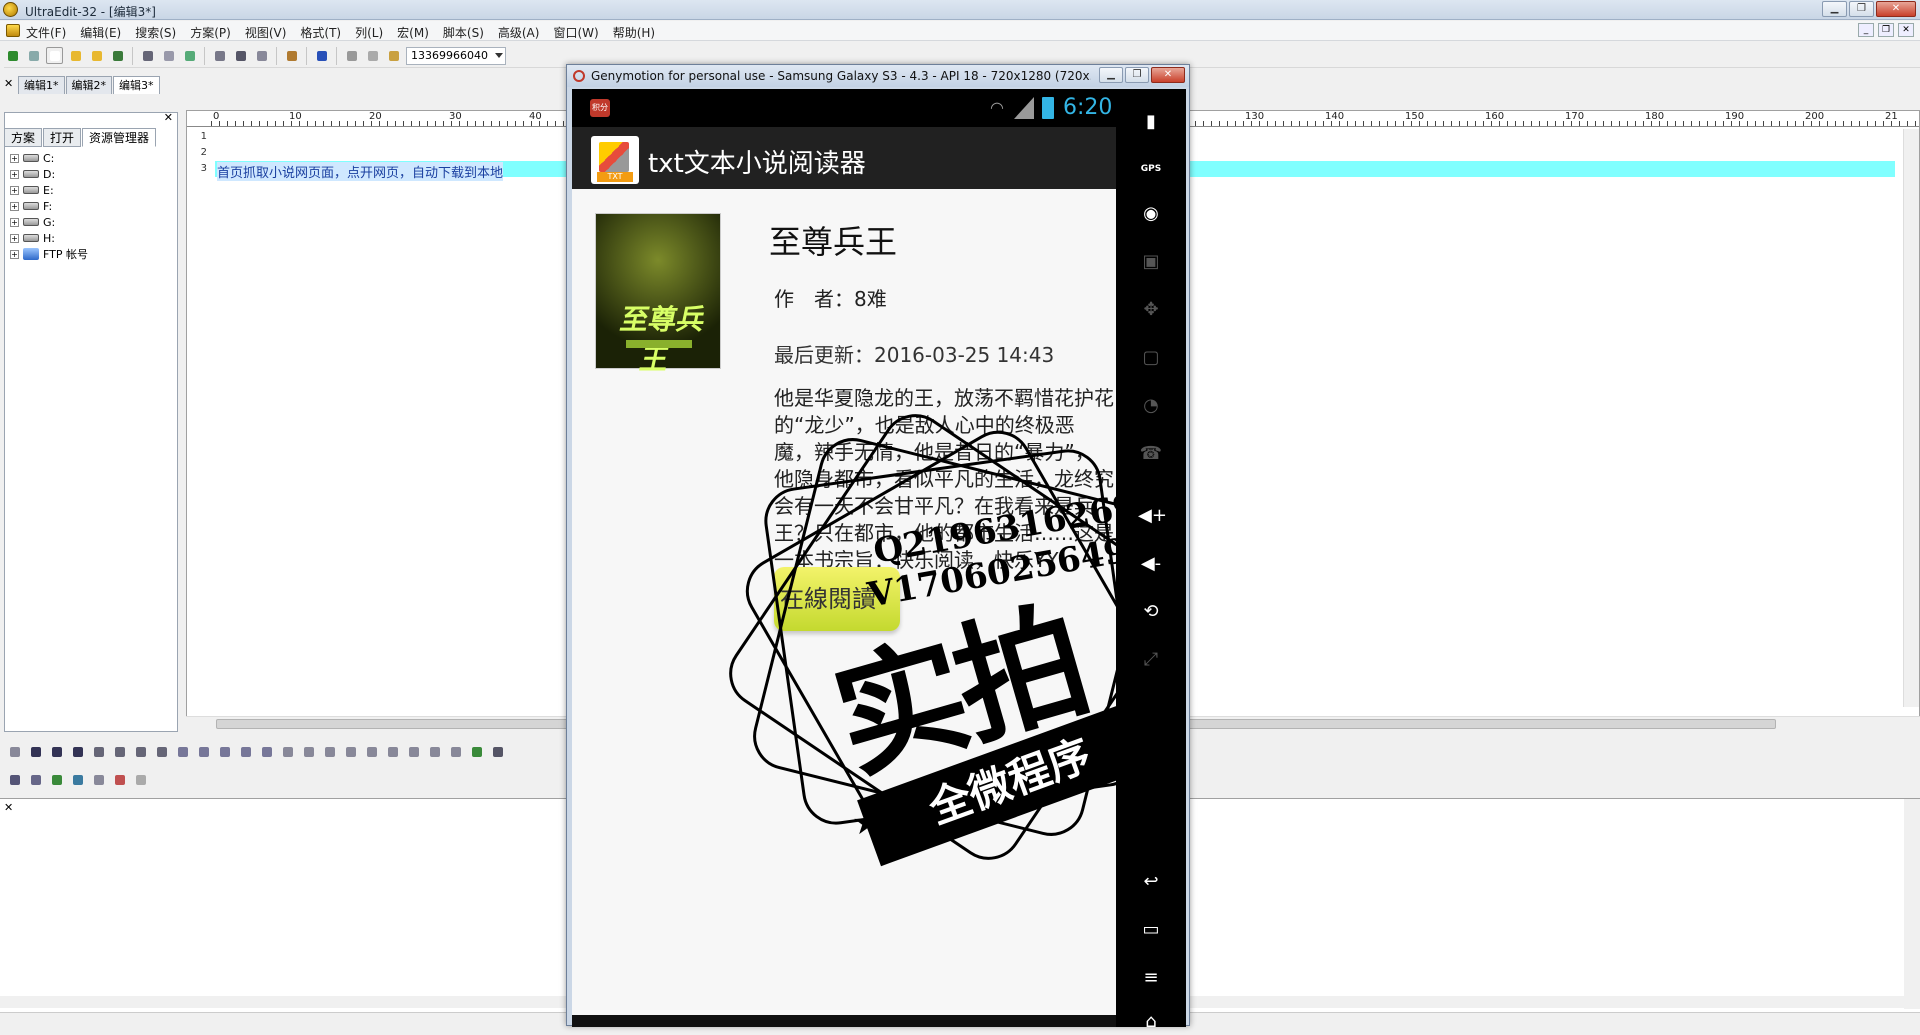 Image resolution: width=1920 pixels, height=1035 pixels. What do you see at coordinates (413, 751) in the screenshot?
I see `checkbox-icon` at bounding box center [413, 751].